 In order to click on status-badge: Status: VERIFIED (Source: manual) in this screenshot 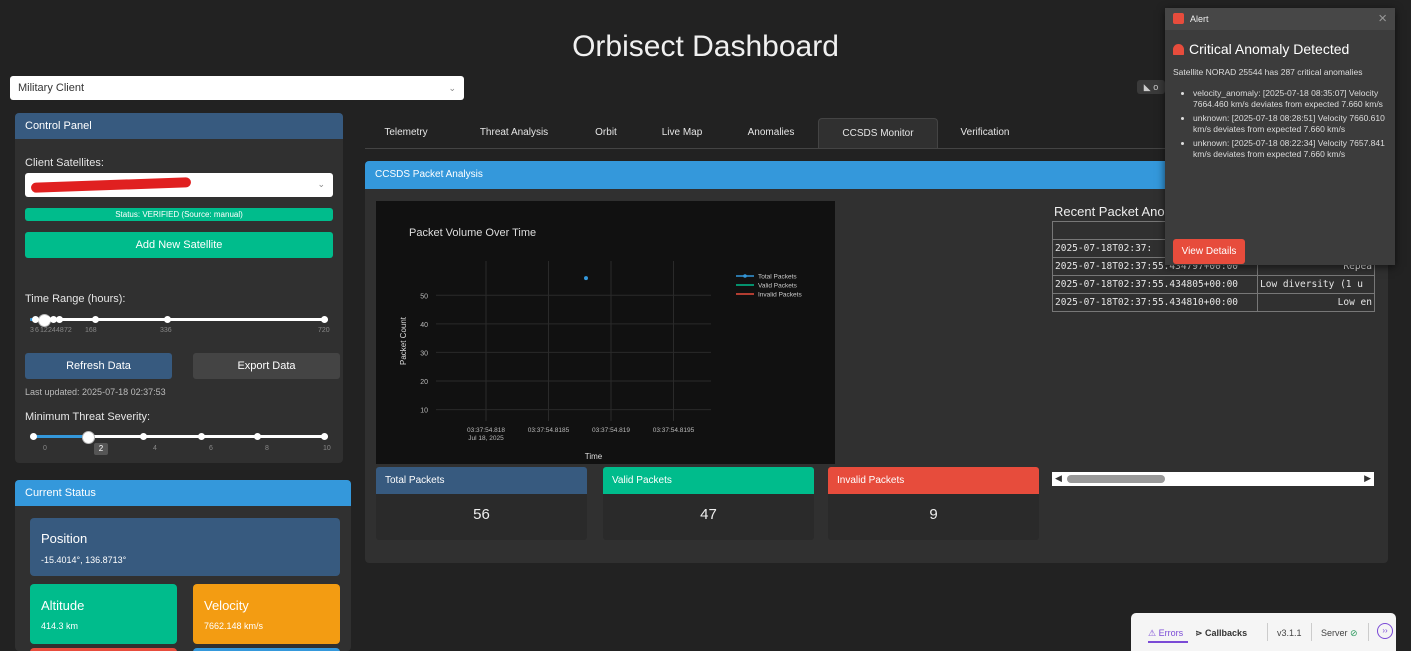, I will do `click(179, 214)`.